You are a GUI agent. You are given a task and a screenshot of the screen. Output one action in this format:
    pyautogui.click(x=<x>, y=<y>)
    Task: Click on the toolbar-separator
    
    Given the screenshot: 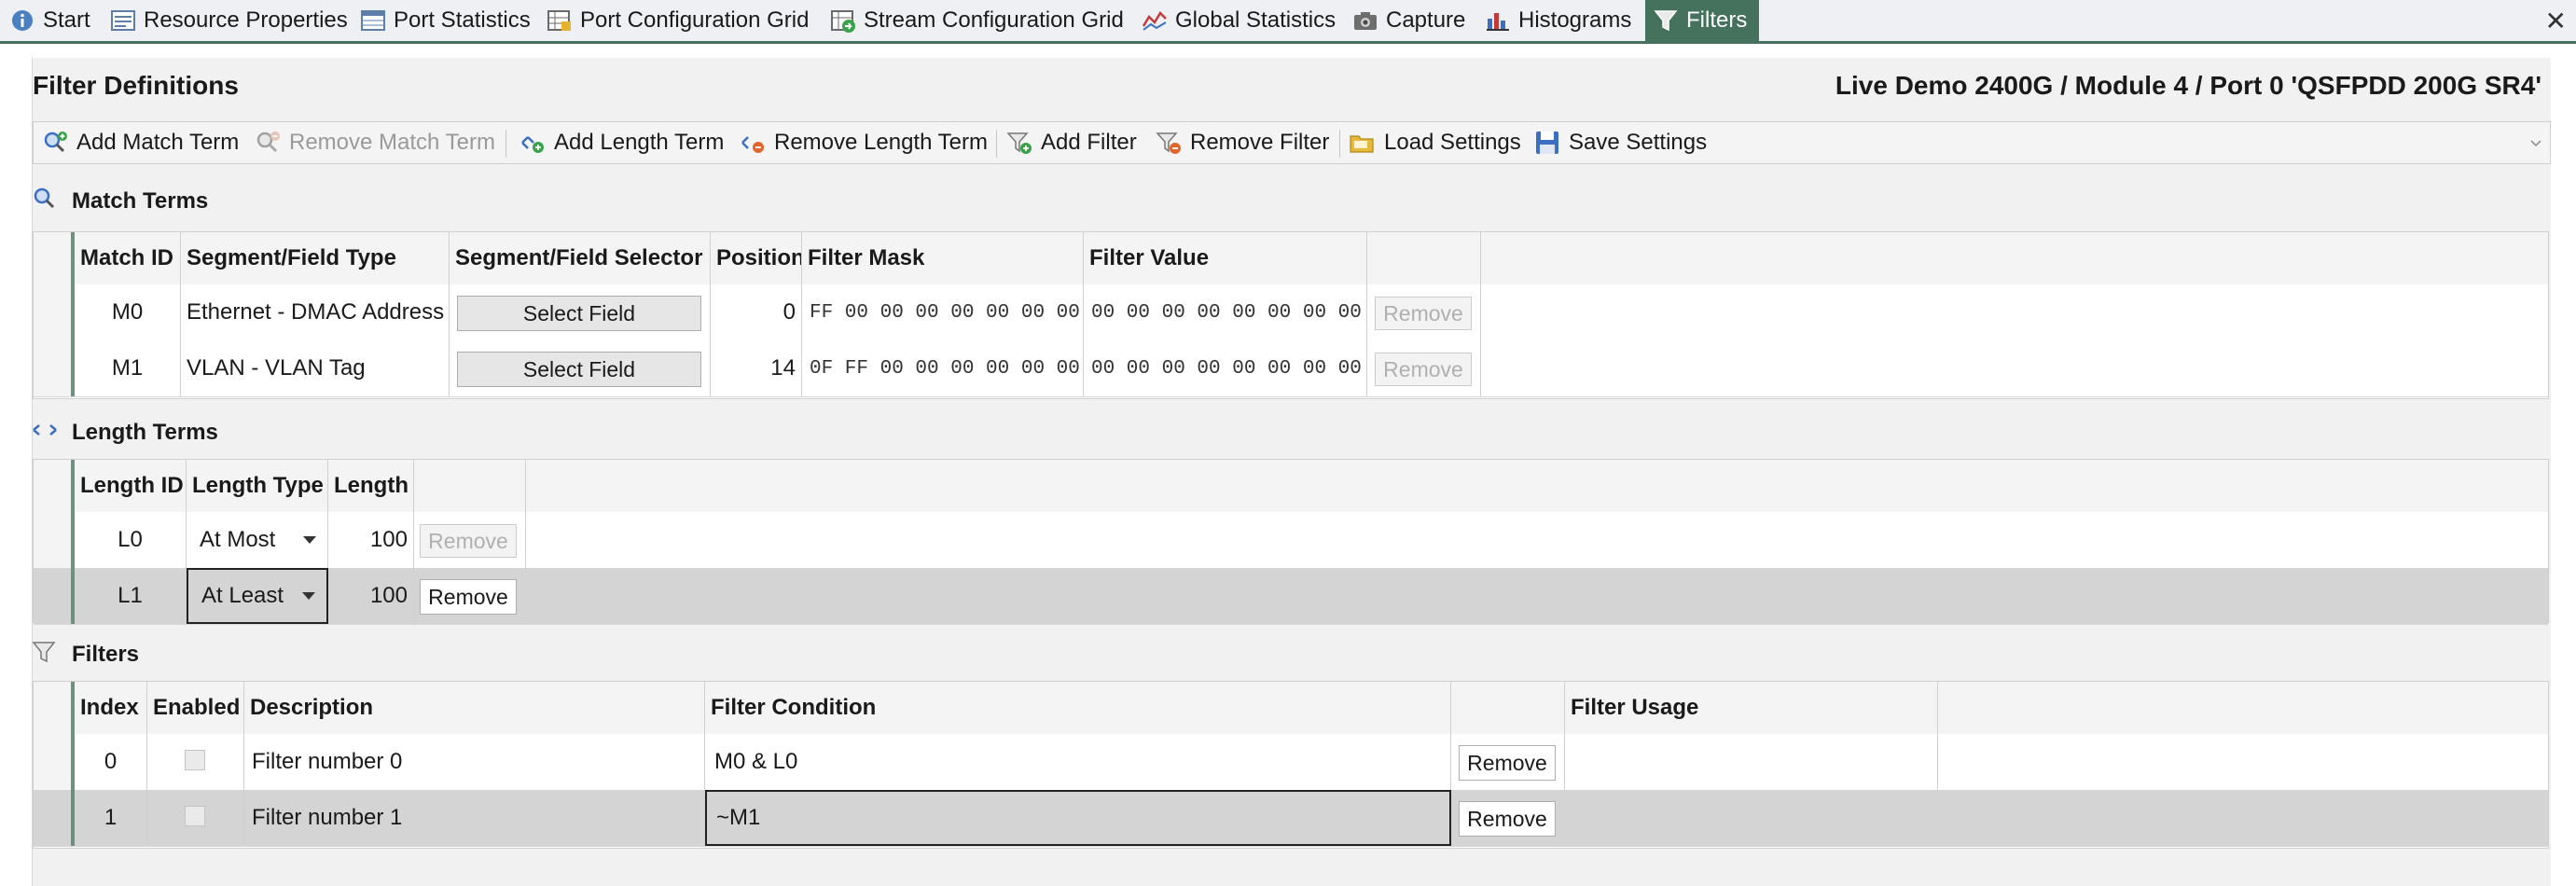 What is the action you would take?
    pyautogui.click(x=996, y=144)
    